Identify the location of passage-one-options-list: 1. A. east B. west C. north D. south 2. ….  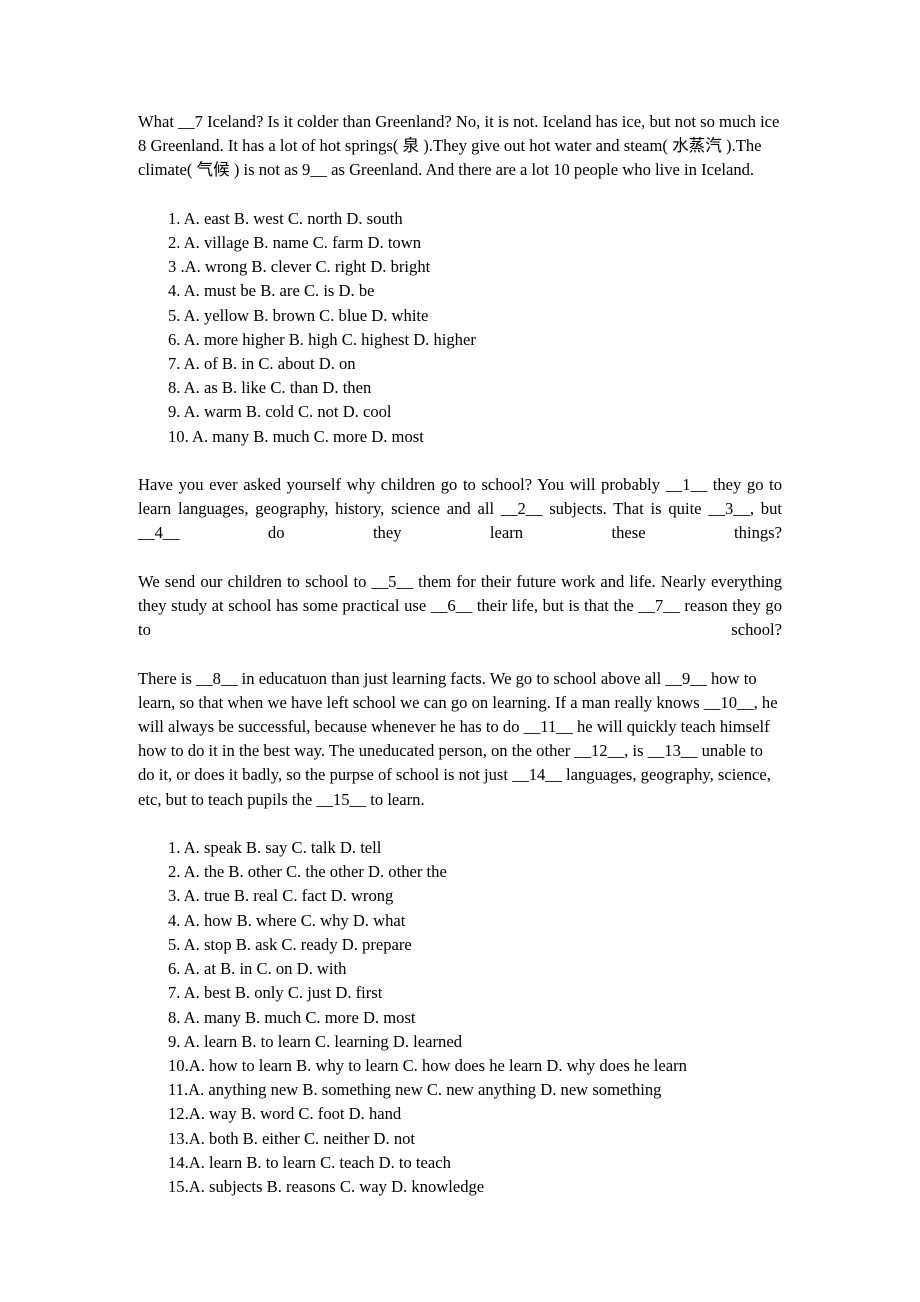
(460, 328).